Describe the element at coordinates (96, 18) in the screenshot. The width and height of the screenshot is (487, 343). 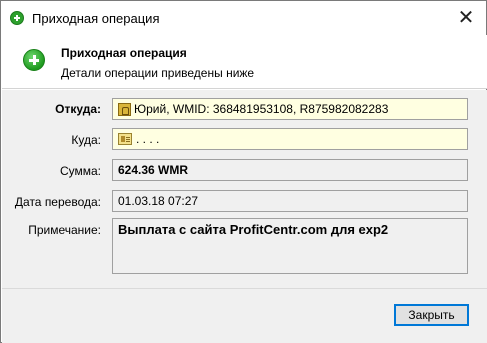
I see `window-title: Приходная операция` at that location.